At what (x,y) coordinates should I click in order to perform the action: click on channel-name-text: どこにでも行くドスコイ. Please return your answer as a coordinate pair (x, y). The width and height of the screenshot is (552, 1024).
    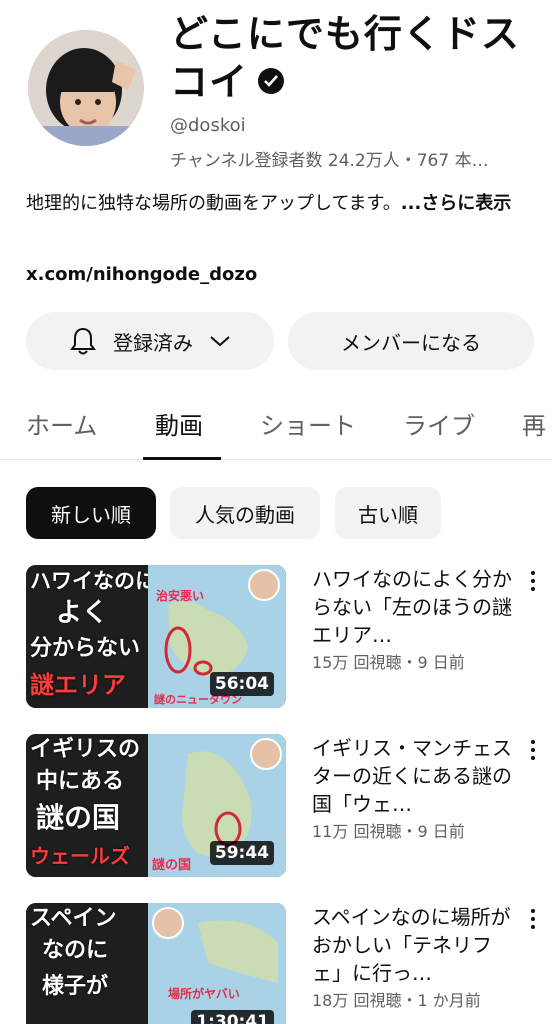
    Looking at the image, I should click on (345, 58).